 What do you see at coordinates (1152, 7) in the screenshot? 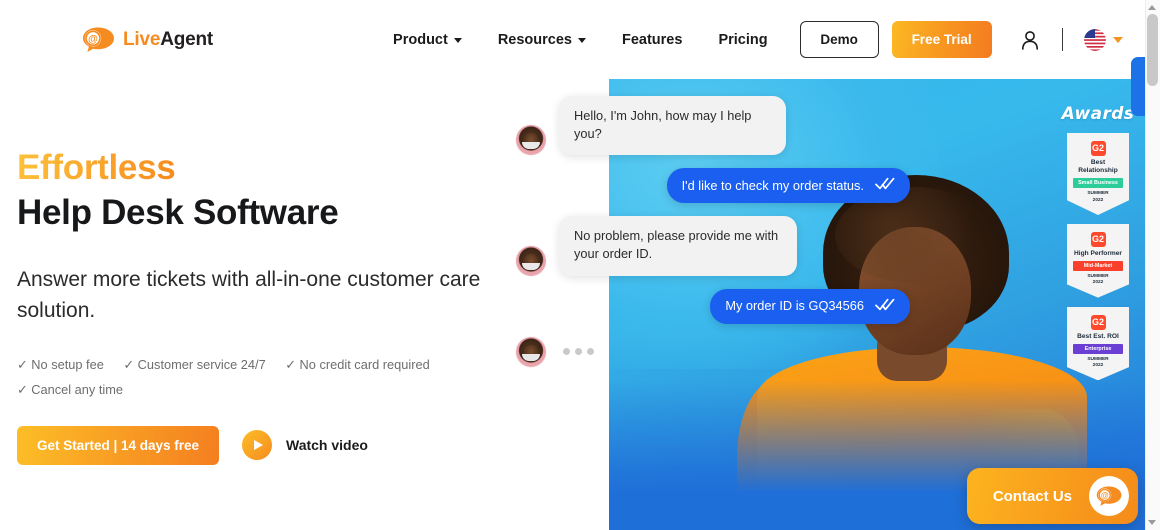
I see `scroll-up-icon` at bounding box center [1152, 7].